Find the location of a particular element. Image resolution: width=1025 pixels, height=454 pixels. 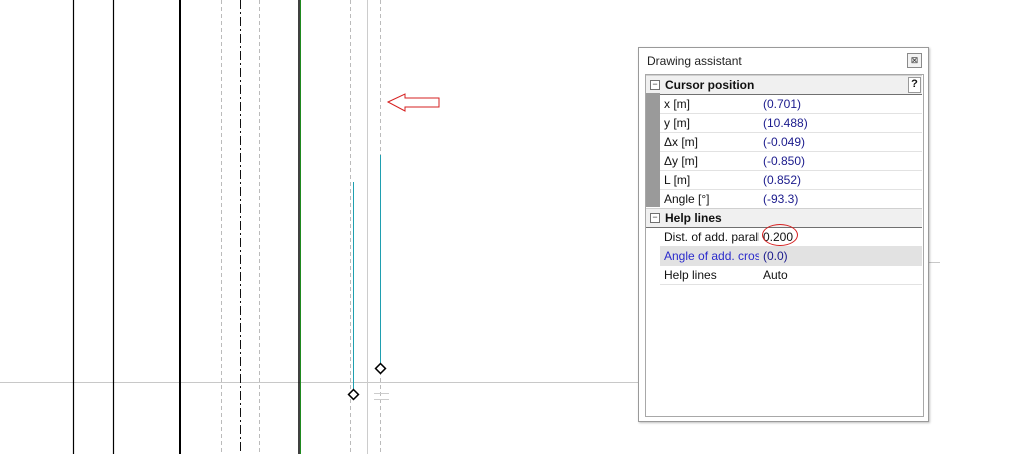

property-value: (0.852) is located at coordinates (782, 180).